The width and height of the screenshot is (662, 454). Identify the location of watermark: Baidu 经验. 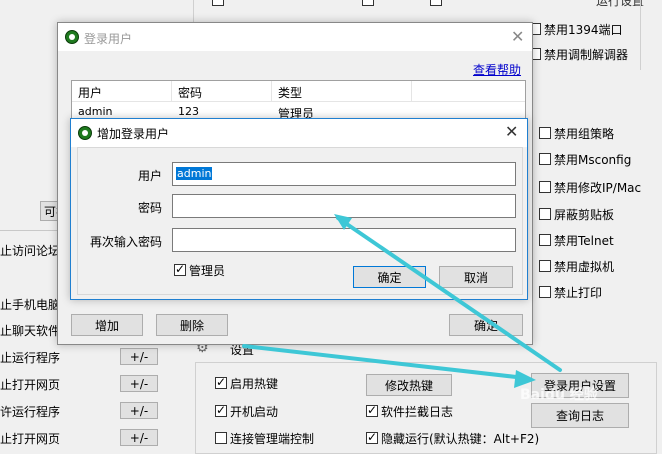
(559, 395).